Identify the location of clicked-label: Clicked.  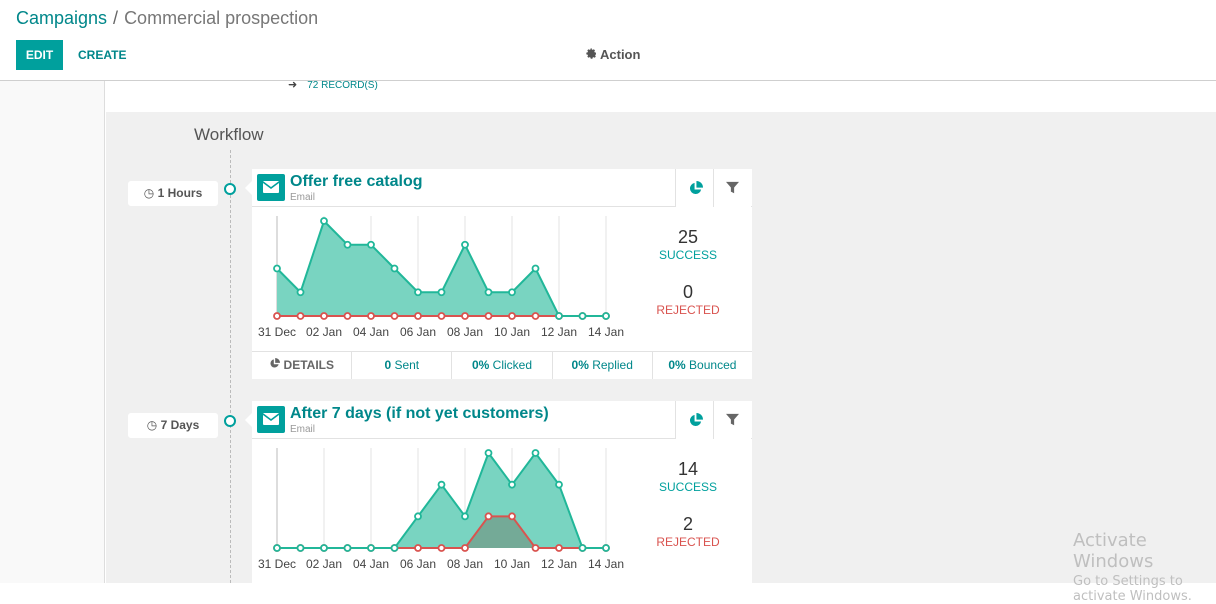
(511, 365).